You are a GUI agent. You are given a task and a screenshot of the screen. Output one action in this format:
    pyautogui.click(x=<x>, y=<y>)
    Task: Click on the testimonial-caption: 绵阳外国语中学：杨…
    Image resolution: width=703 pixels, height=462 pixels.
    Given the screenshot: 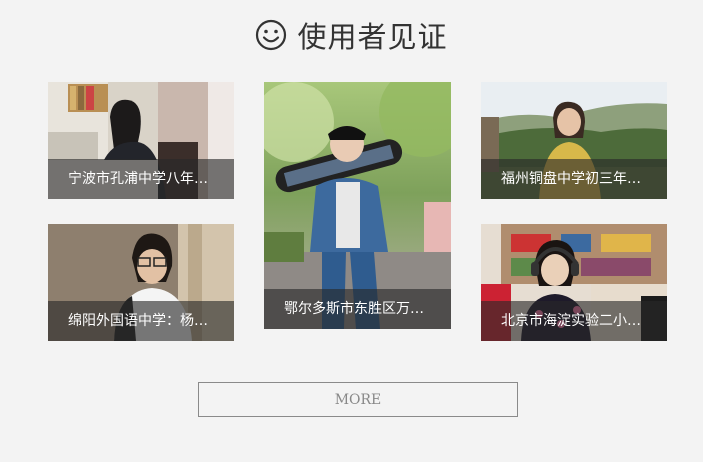 What is the action you would take?
    pyautogui.click(x=141, y=321)
    